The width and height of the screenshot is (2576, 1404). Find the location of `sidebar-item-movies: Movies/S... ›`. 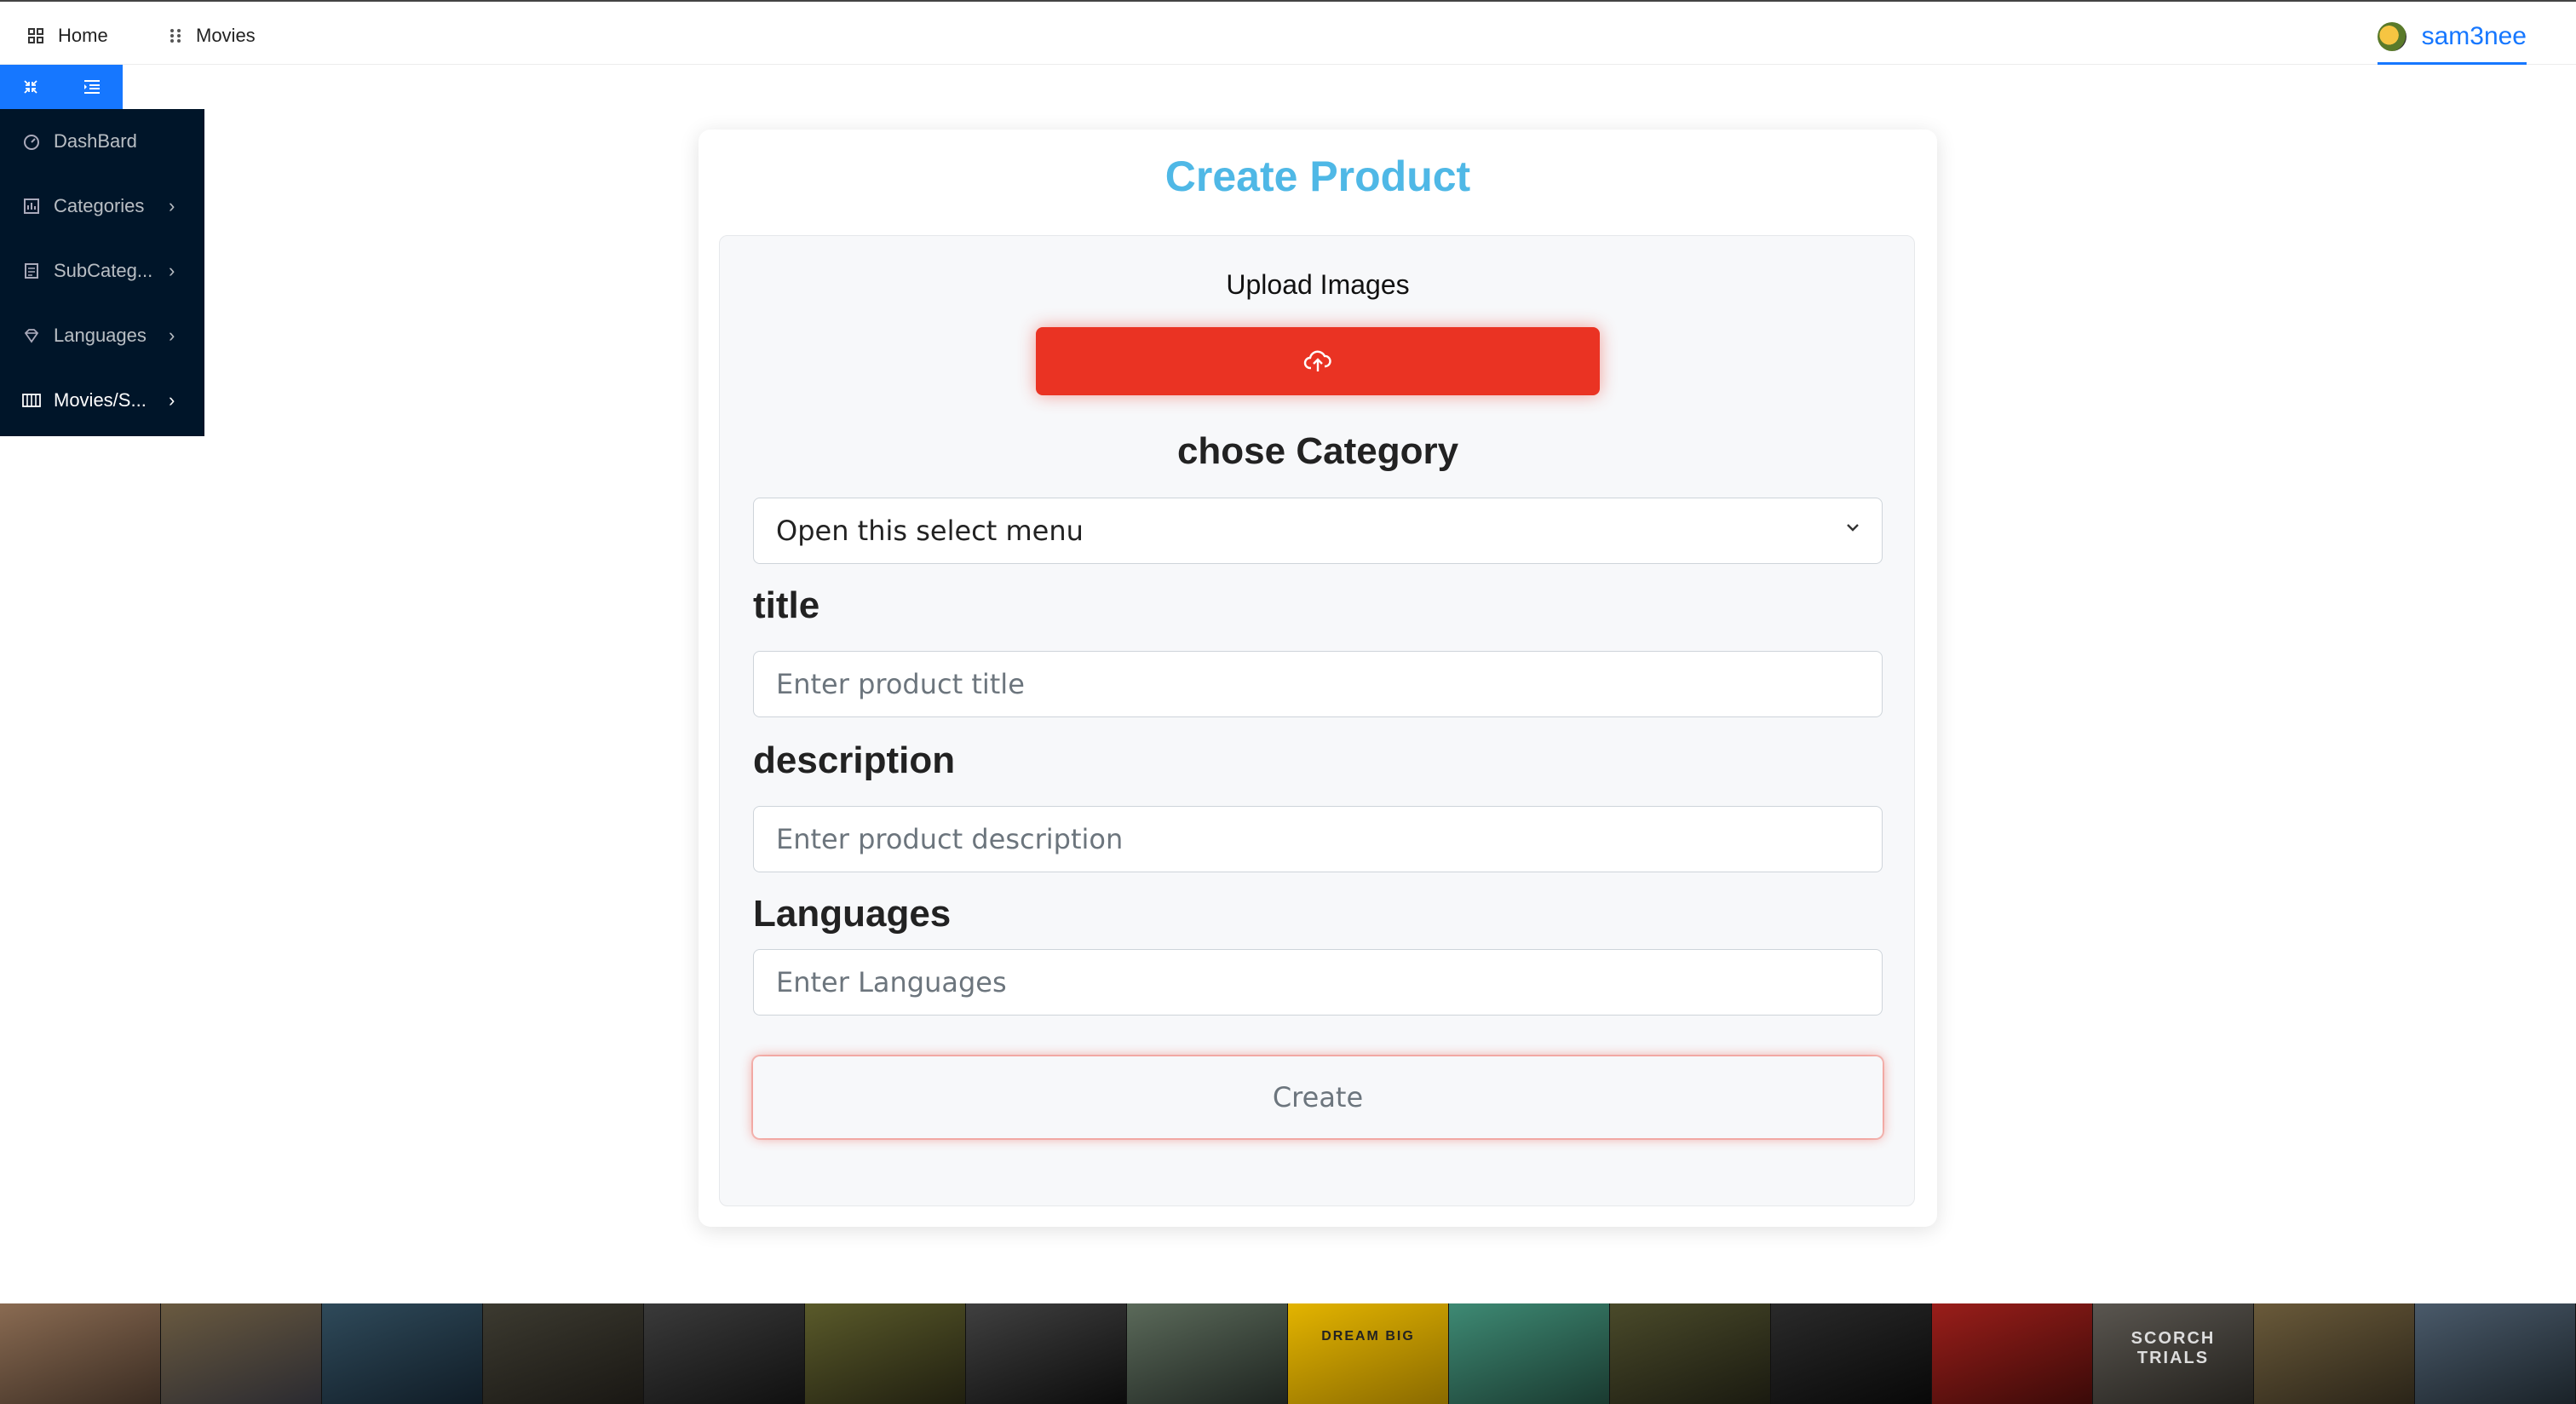

sidebar-item-movies: Movies/S... › is located at coordinates (102, 400).